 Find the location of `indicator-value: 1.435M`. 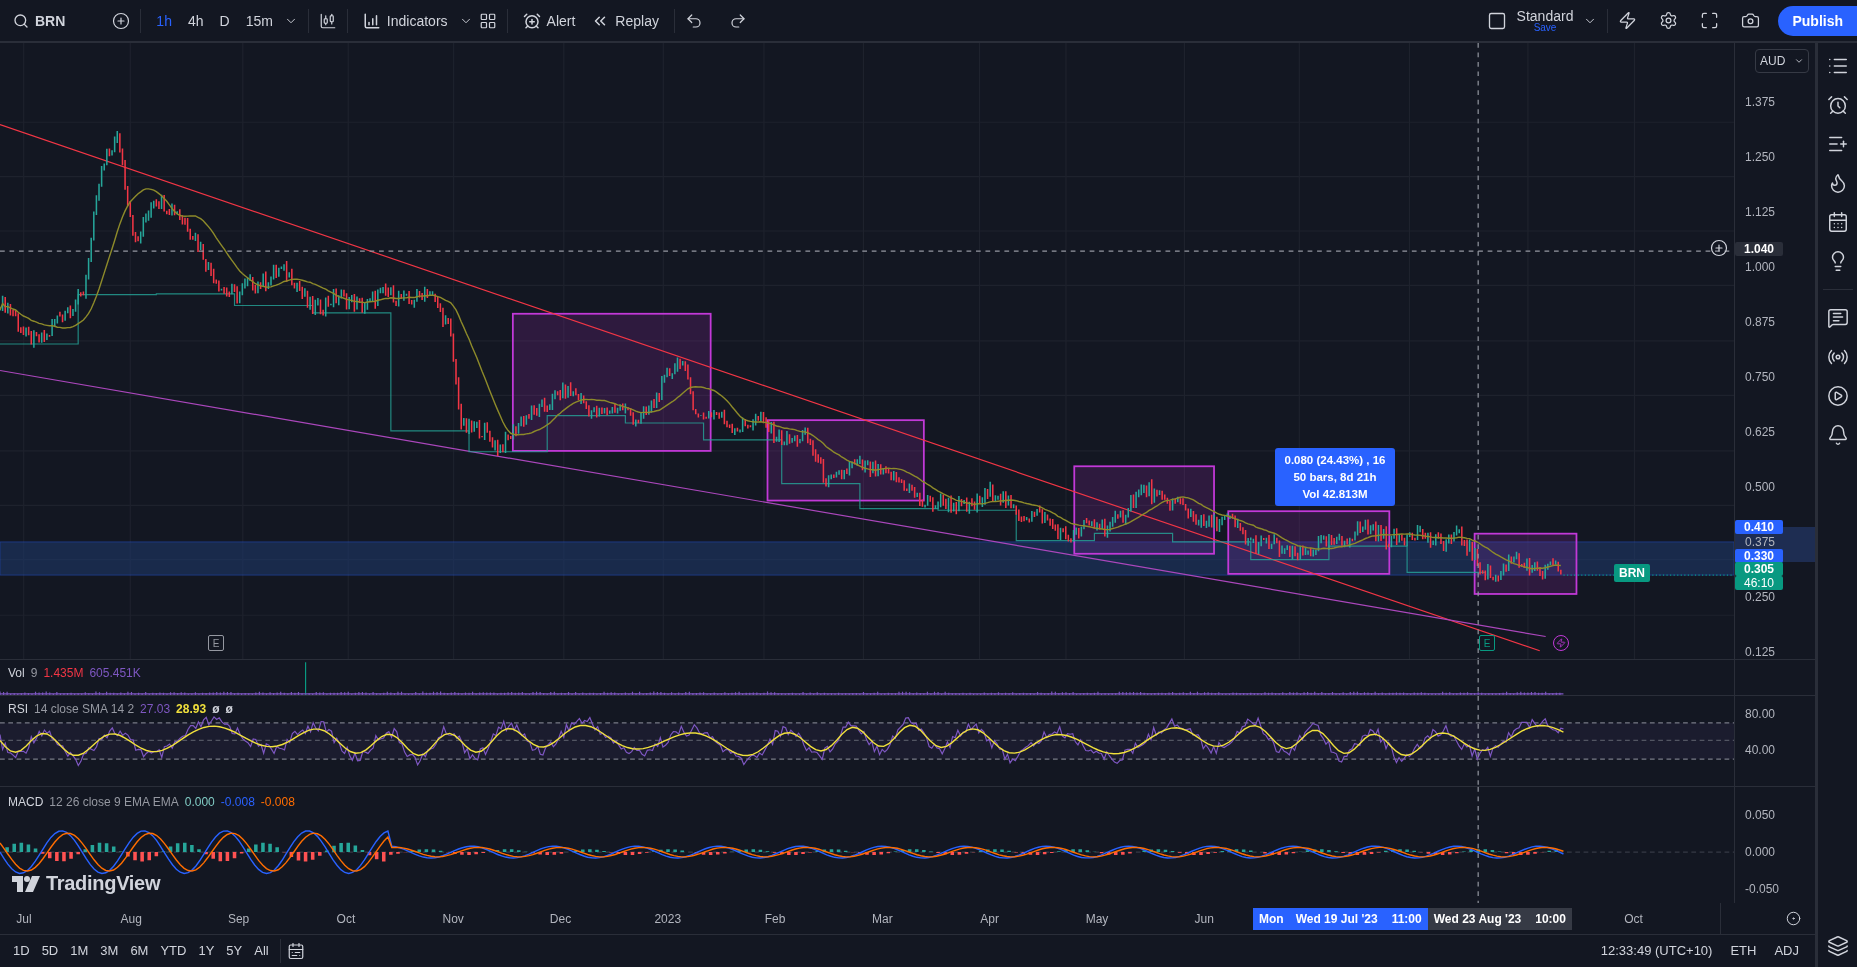

indicator-value: 1.435M is located at coordinates (63, 673).